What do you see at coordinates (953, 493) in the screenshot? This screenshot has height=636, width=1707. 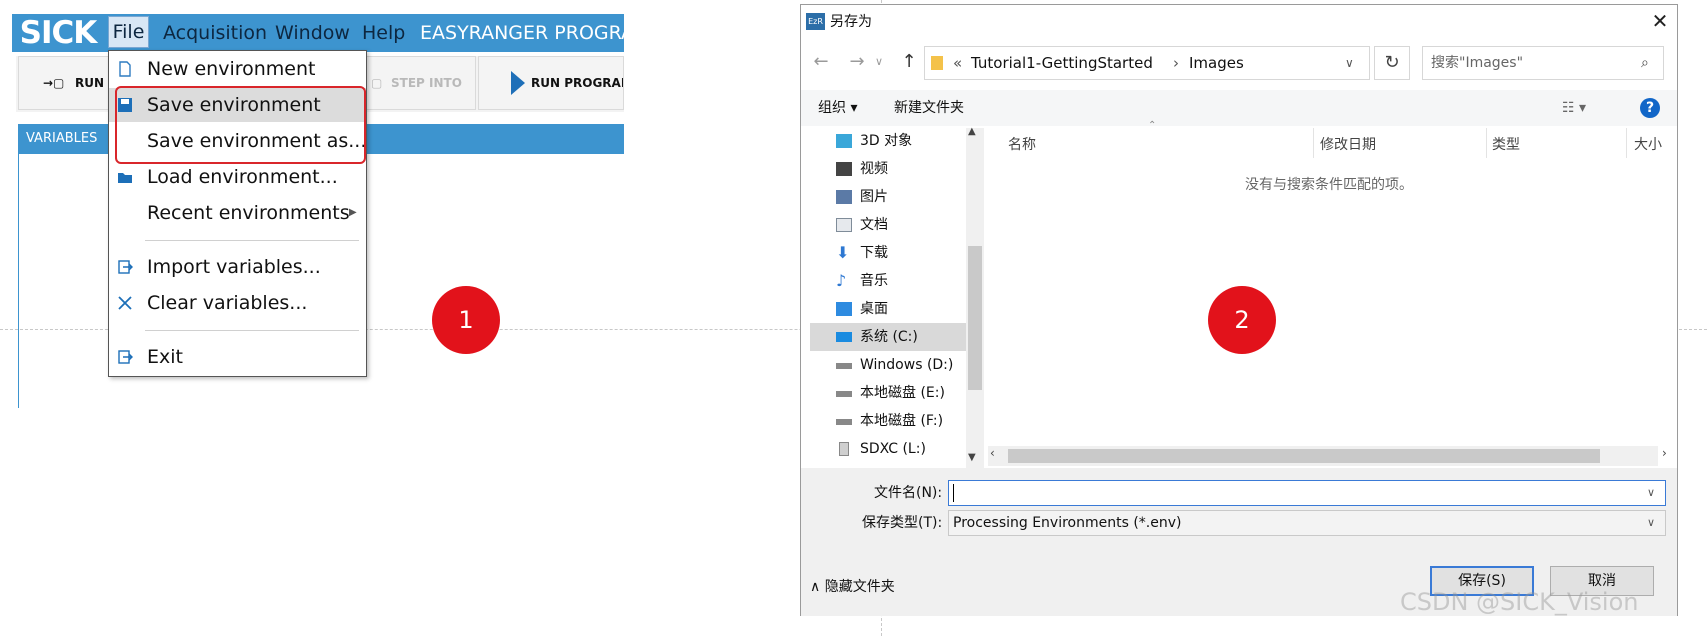 I see `text-cursor` at bounding box center [953, 493].